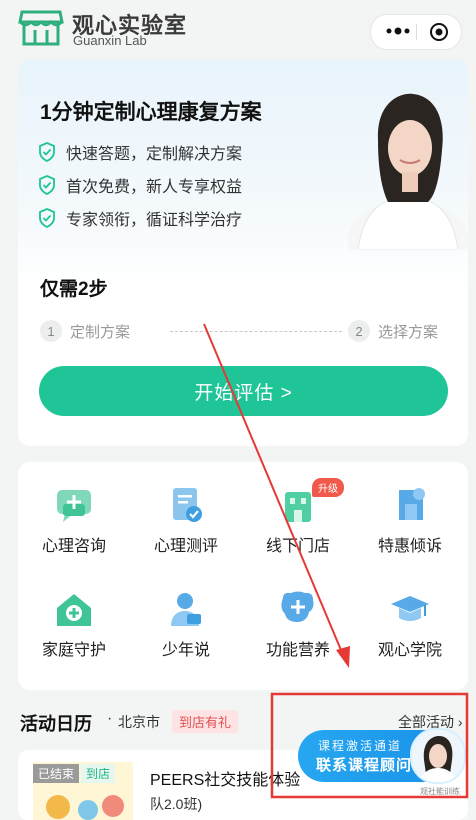  Describe the element at coordinates (364, 765) in the screenshot. I see `contact-advisor-label: 联系课程顾问` at that location.